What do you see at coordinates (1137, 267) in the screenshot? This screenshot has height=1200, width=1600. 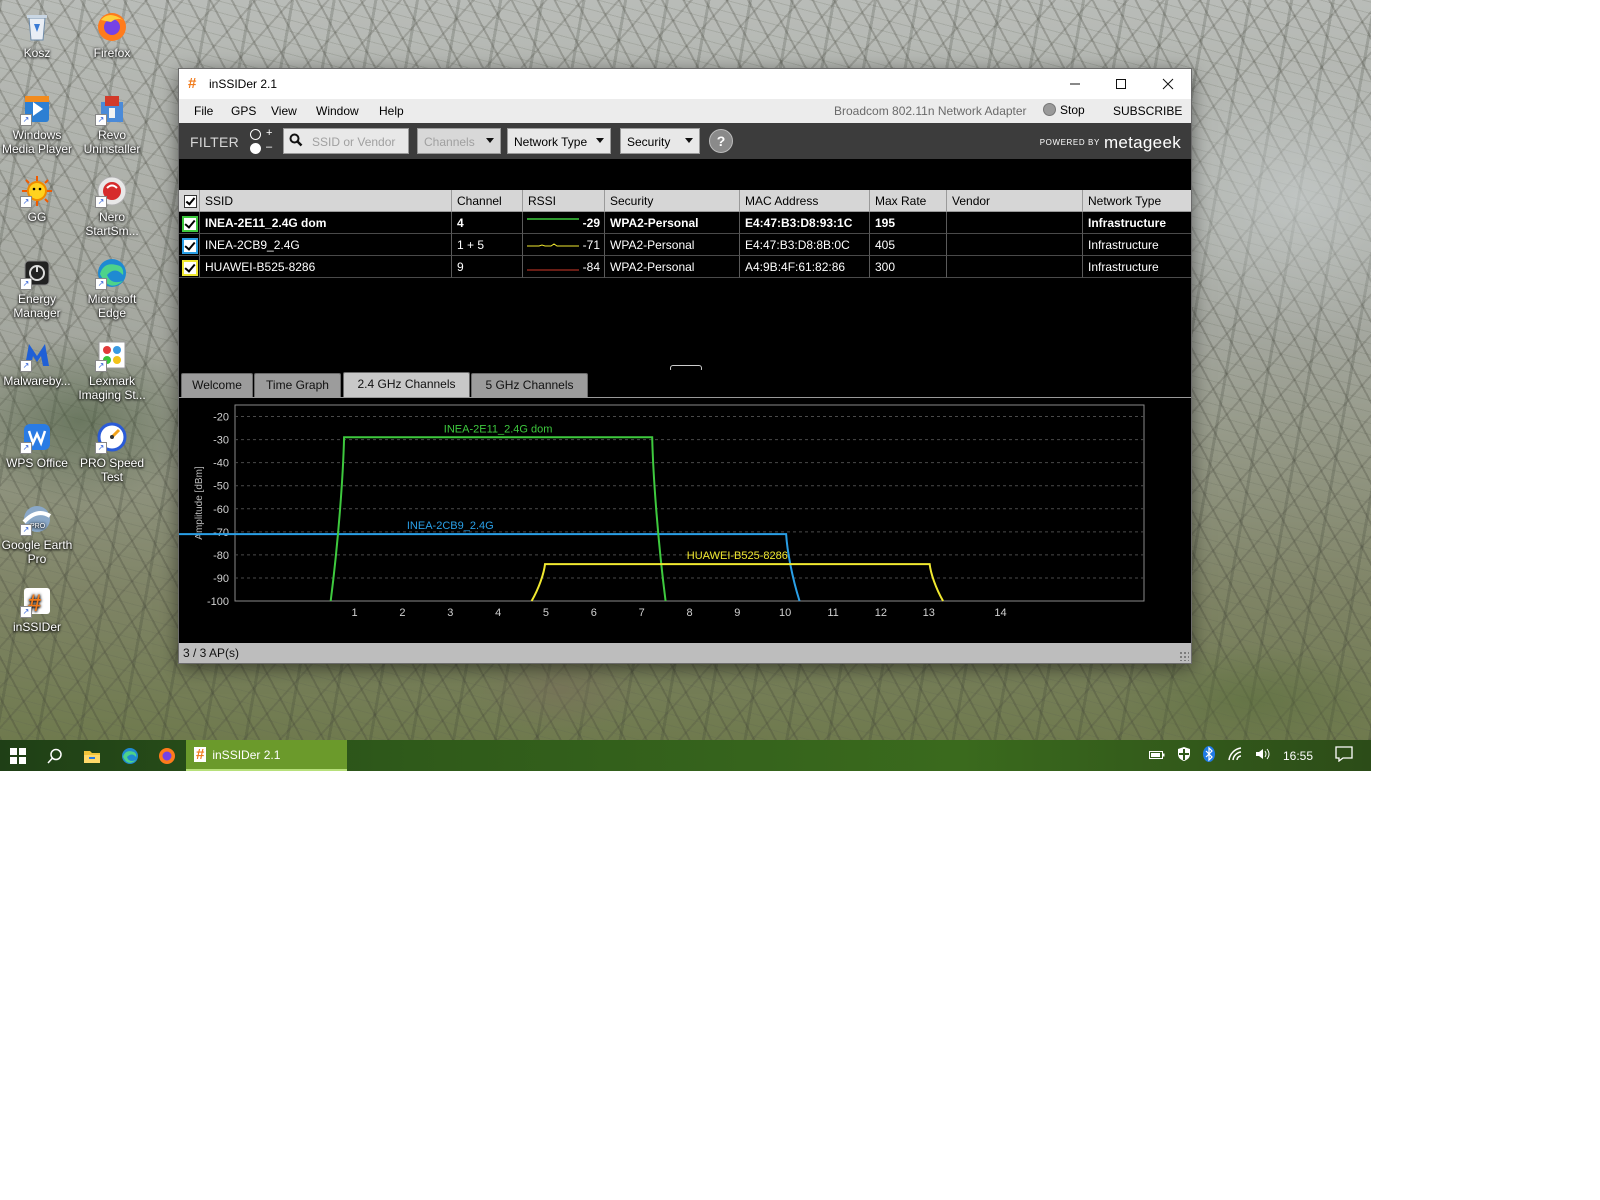 I see `cell-network-type: Infrastructure` at bounding box center [1137, 267].